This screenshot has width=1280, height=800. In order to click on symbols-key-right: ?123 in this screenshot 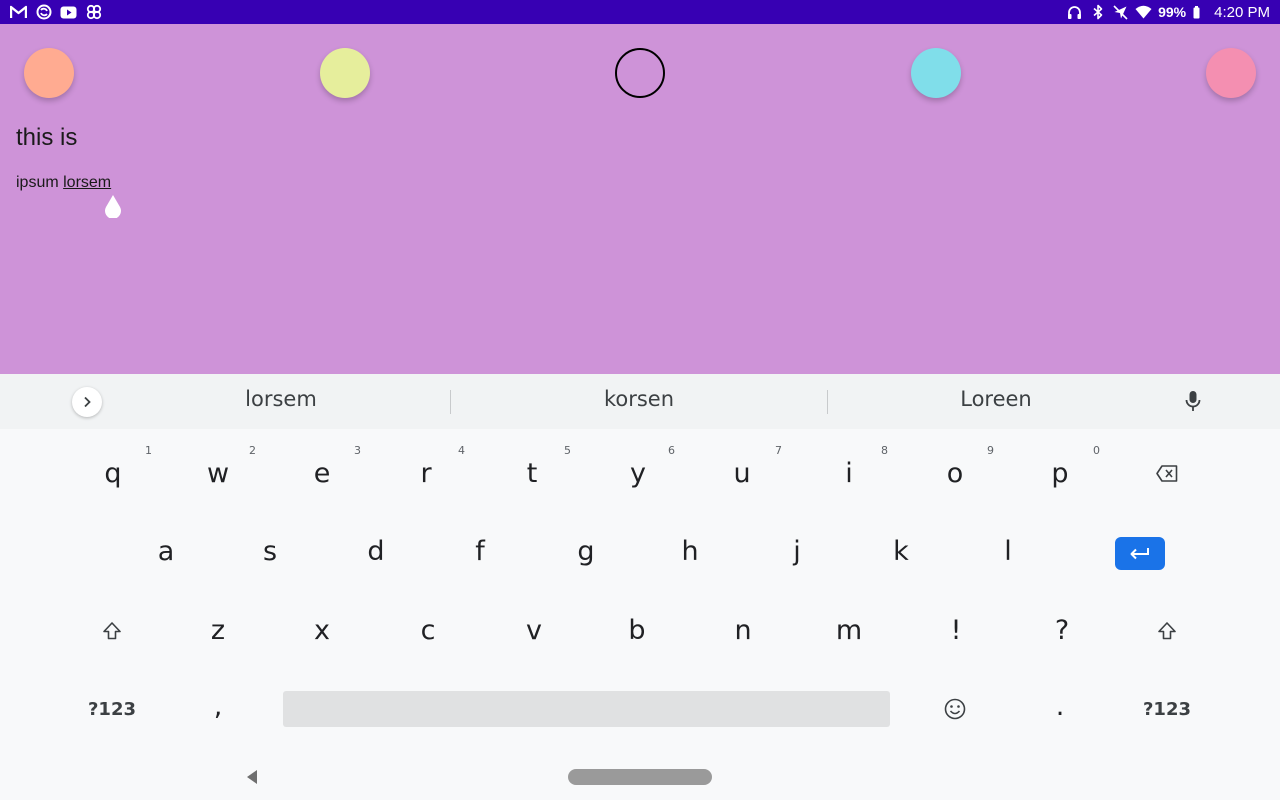, I will do `click(1167, 709)`.